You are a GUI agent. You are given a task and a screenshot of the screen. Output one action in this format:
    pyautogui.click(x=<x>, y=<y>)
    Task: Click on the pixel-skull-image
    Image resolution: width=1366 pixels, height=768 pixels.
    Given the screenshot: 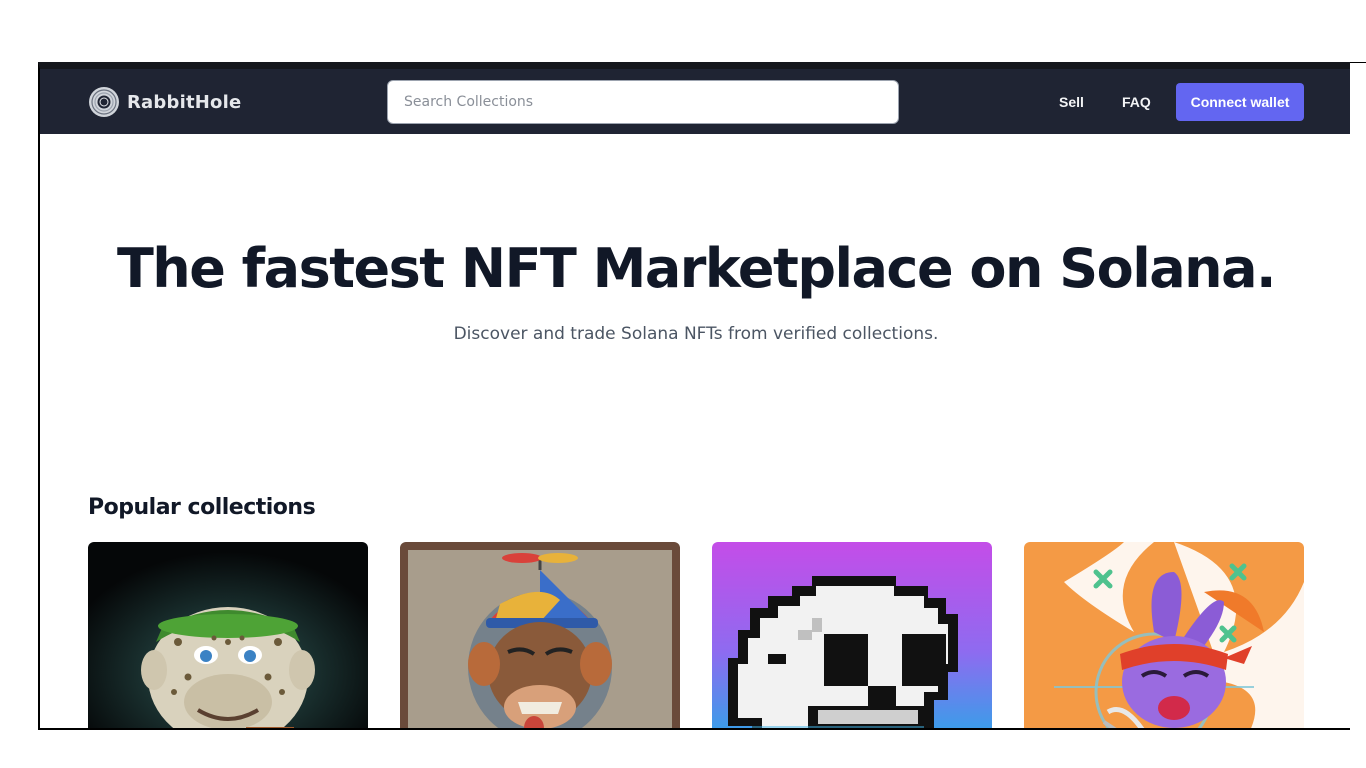 What is the action you would take?
    pyautogui.click(x=852, y=635)
    